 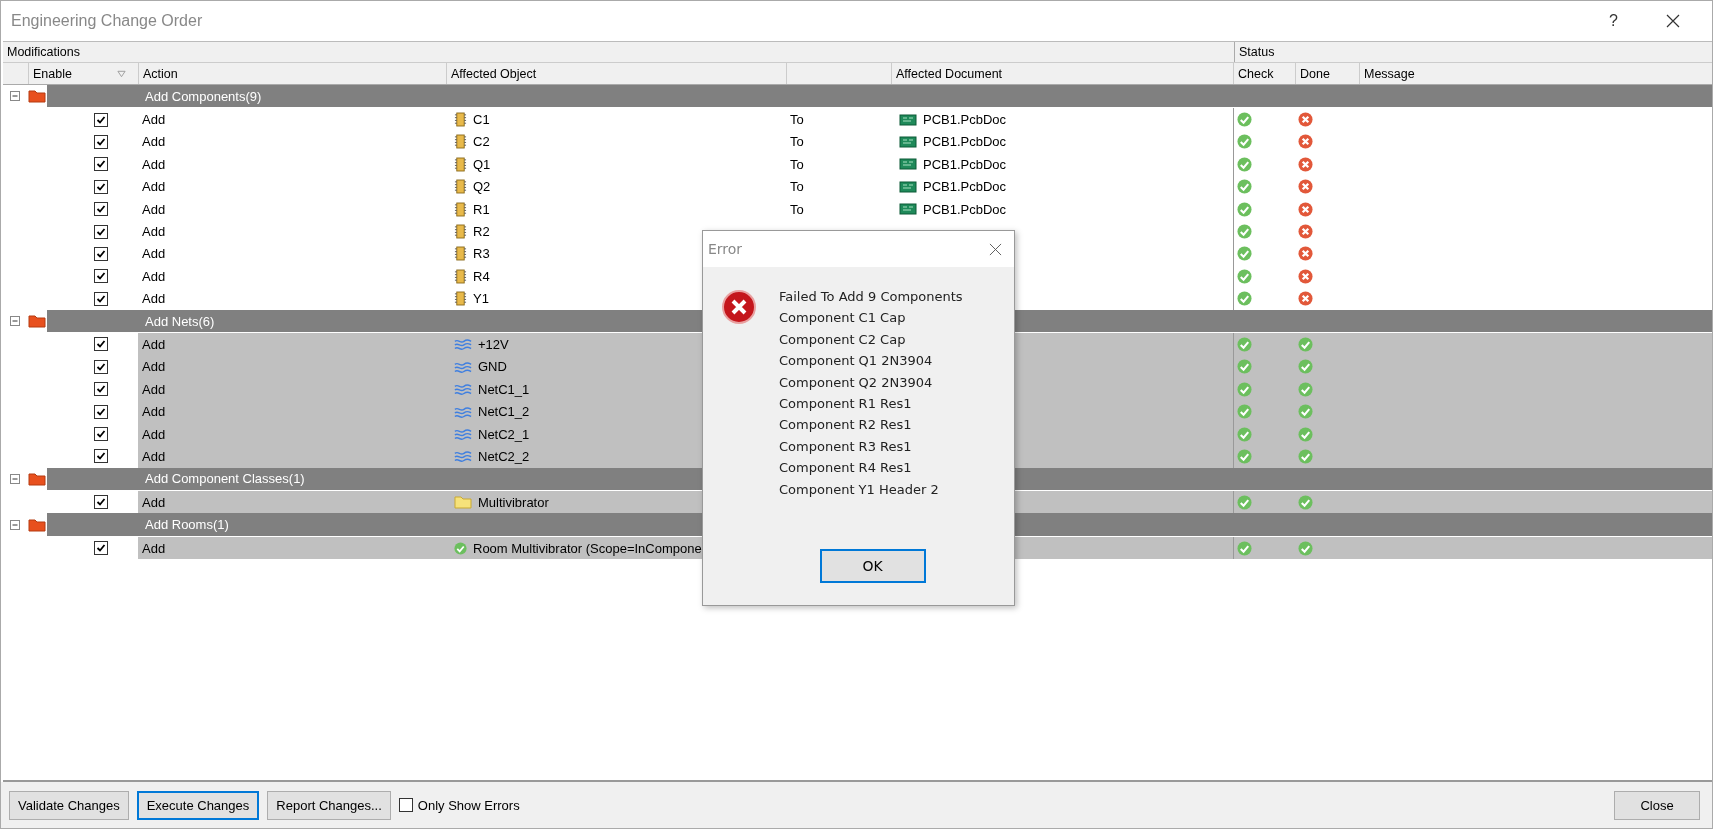 I want to click on table-cell: GND, so click(x=492, y=367).